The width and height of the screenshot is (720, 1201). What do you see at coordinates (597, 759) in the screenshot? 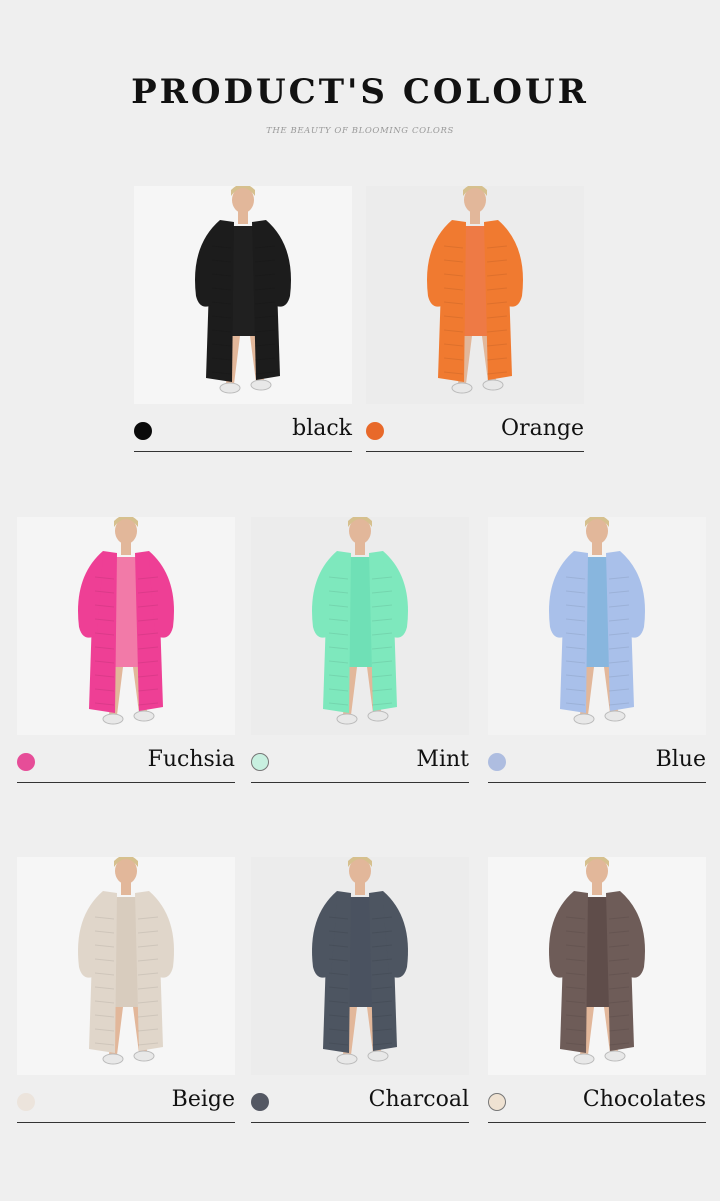
I see `color-caption: Blue` at bounding box center [597, 759].